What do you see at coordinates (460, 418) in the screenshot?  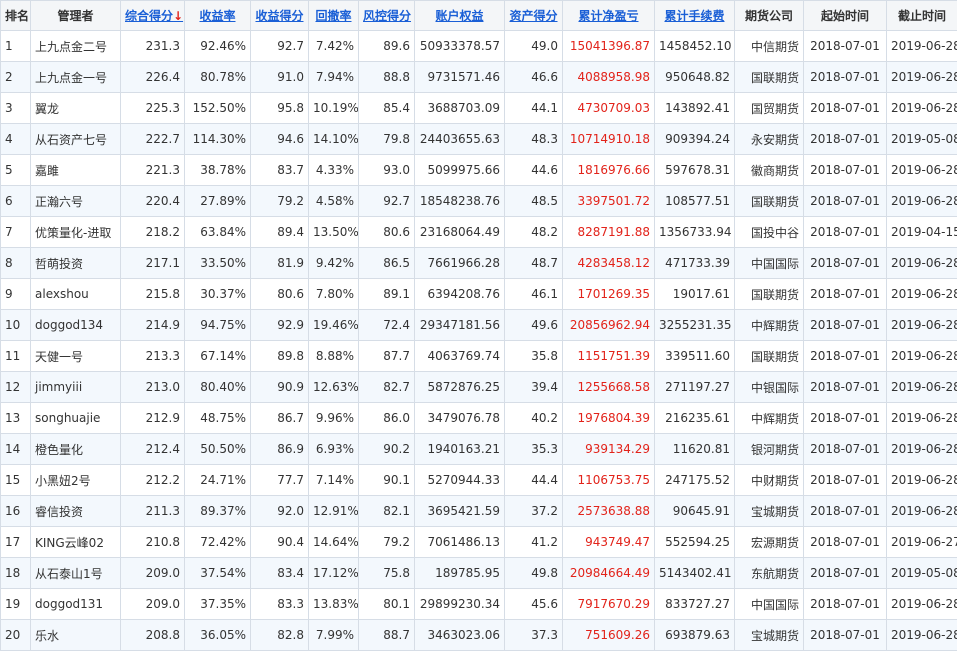 I see `equity-cell: 3479076.78` at bounding box center [460, 418].